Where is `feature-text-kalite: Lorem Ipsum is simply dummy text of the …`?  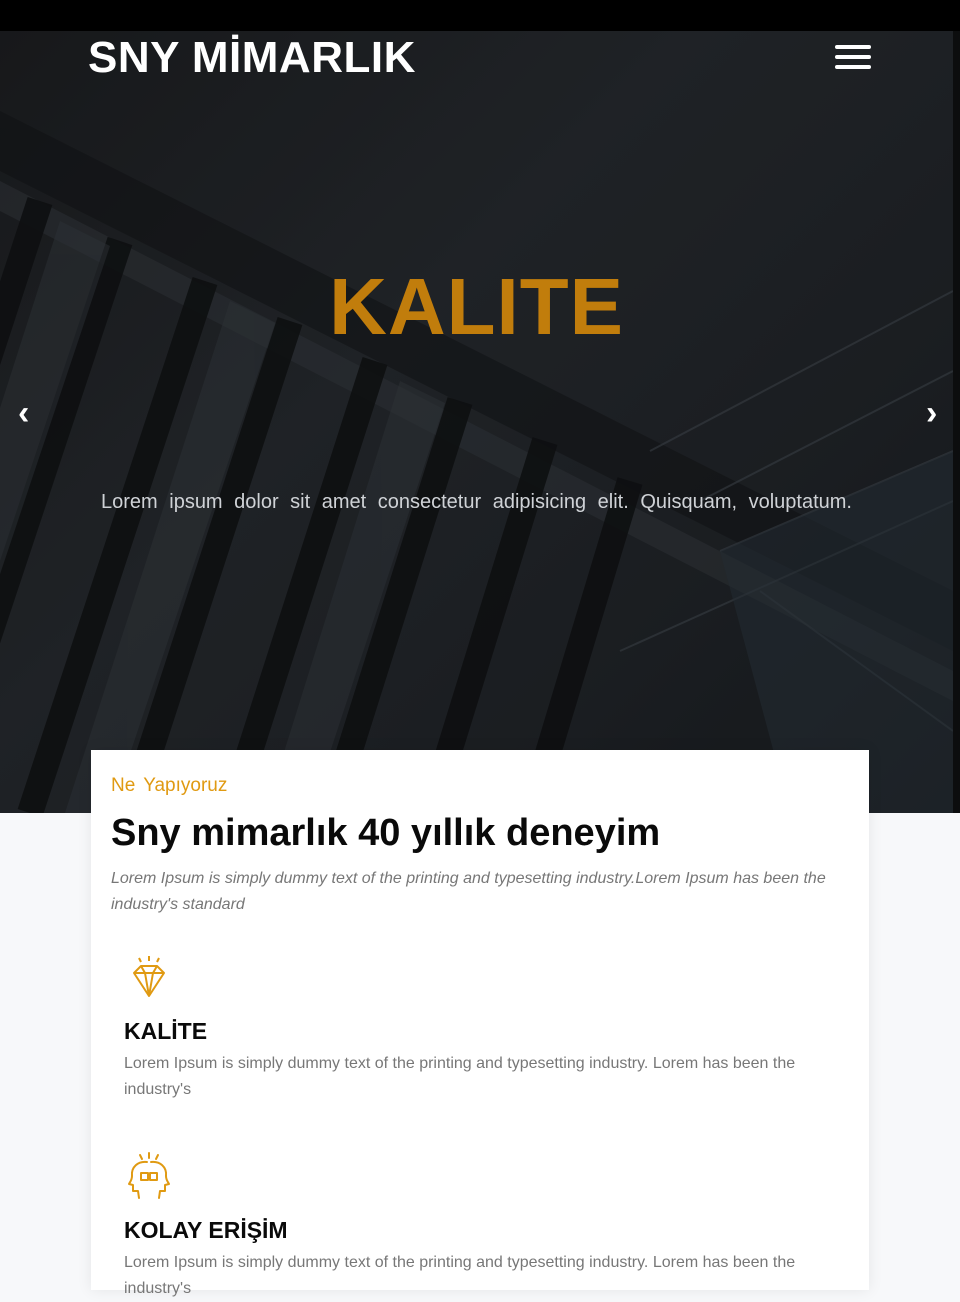 feature-text-kalite: Lorem Ipsum is simply dummy text of the … is located at coordinates (460, 1076).